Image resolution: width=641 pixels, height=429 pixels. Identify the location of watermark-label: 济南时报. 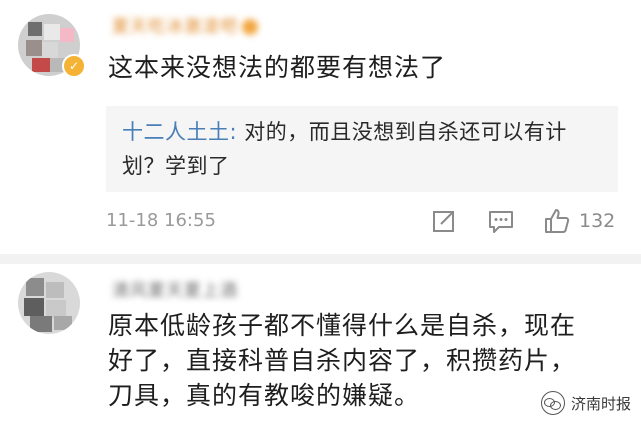
(600, 403).